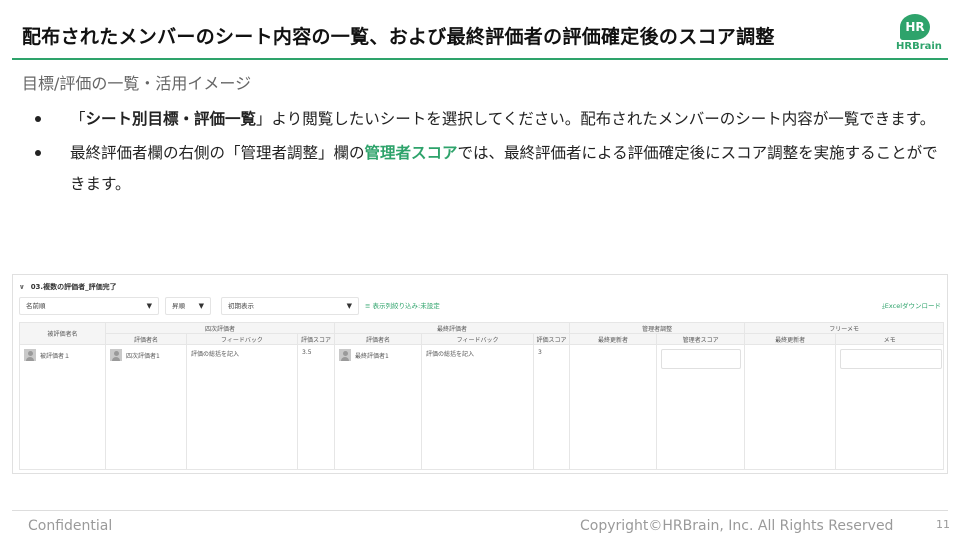 The image size is (960, 540). What do you see at coordinates (55, 356) in the screenshot?
I see `evaluatee-name: 被評価者１` at bounding box center [55, 356].